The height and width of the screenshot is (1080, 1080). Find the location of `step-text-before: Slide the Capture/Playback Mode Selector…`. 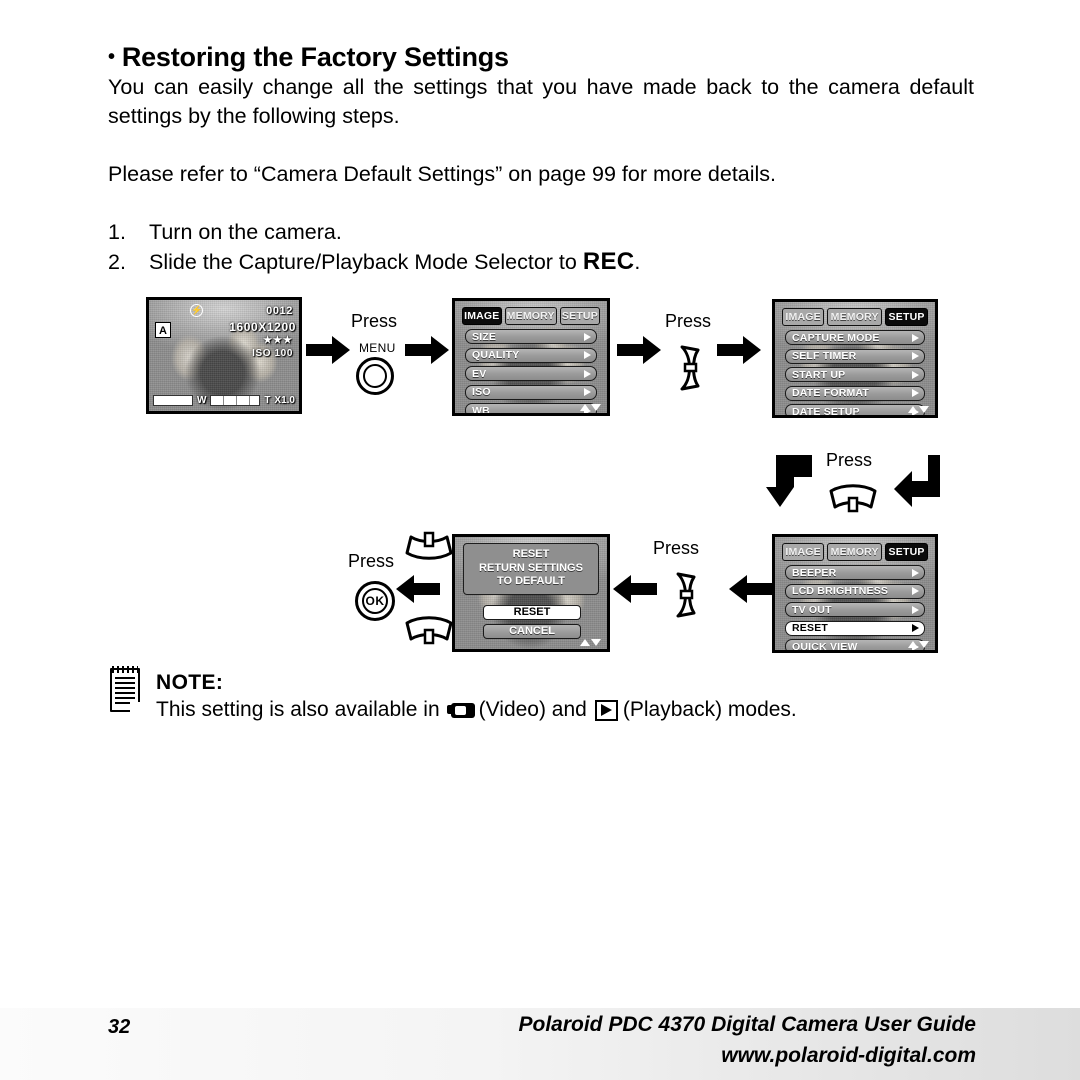

step-text-before: Slide the Capture/Playback Mode Selector… is located at coordinates (366, 262).